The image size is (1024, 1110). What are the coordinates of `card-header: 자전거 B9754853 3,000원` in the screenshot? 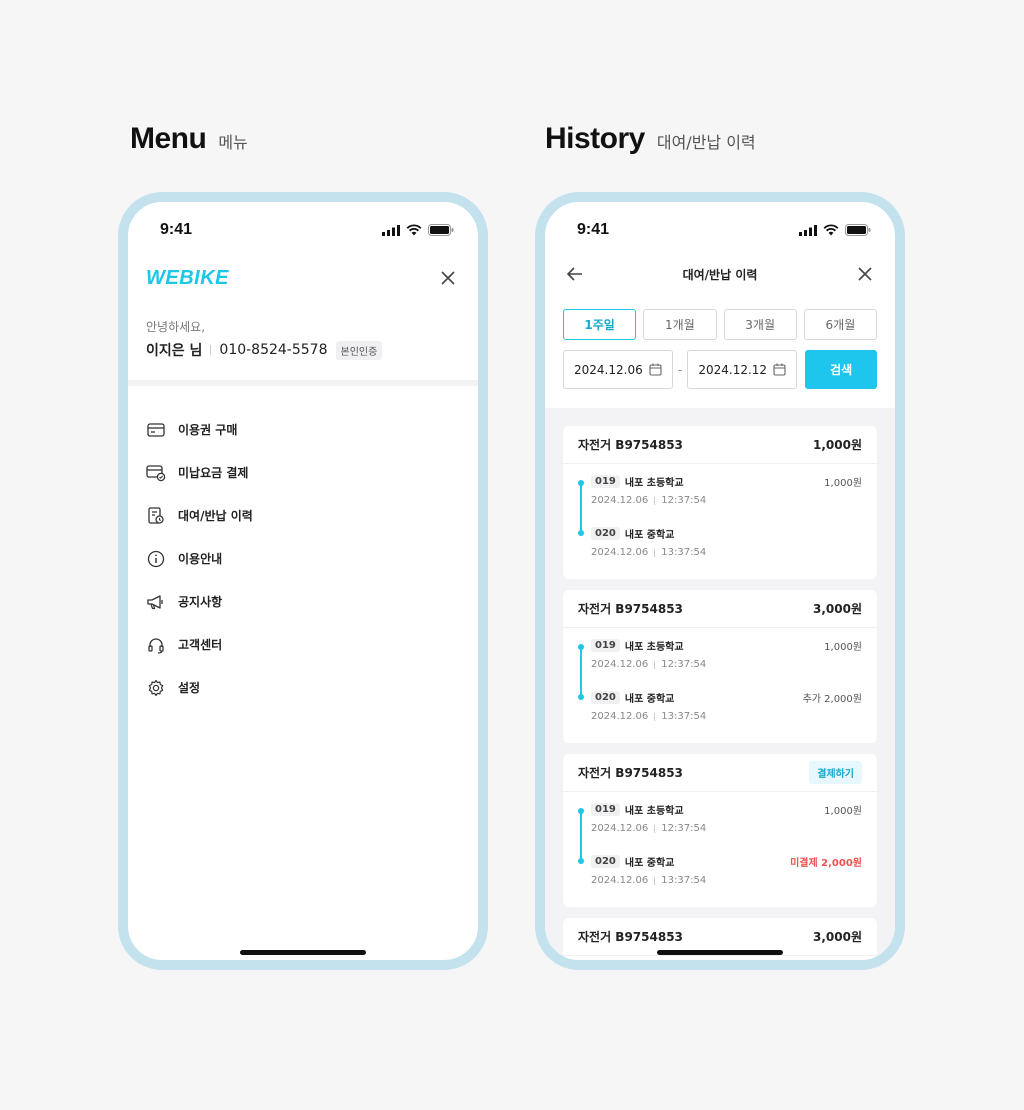 It's located at (720, 609).